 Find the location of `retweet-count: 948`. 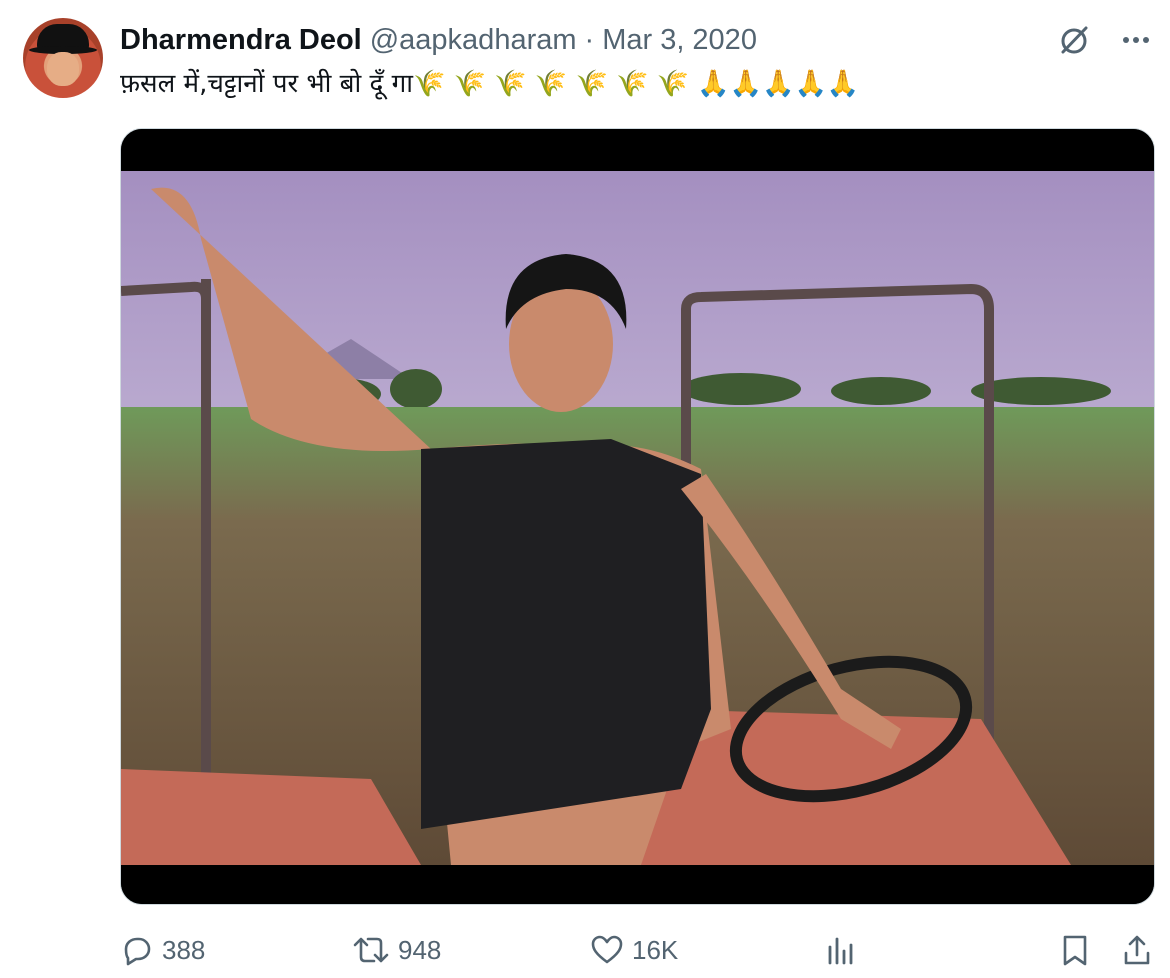

retweet-count: 948 is located at coordinates (420, 949).